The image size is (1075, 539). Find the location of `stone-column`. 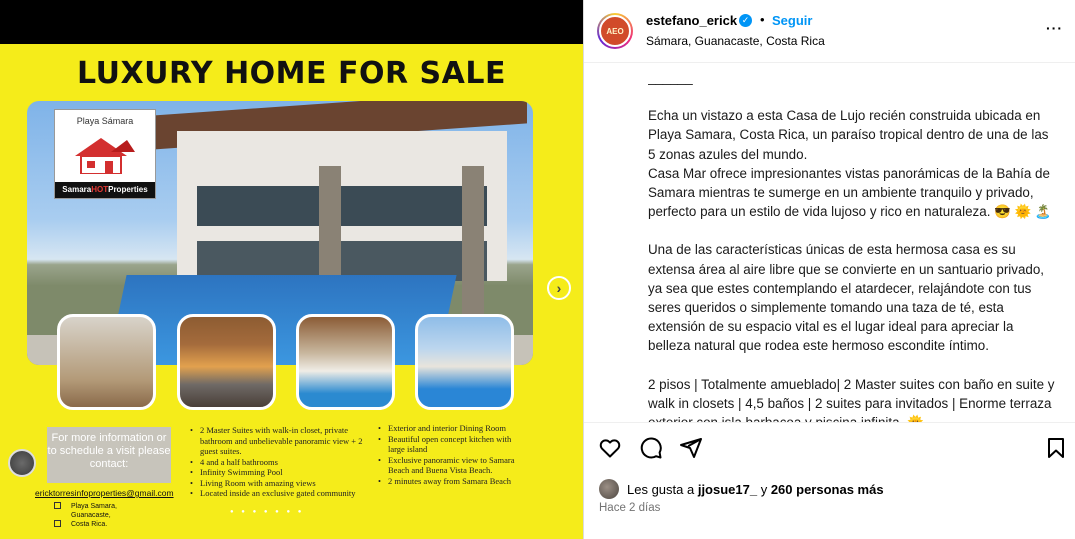

stone-column is located at coordinates (473, 251).